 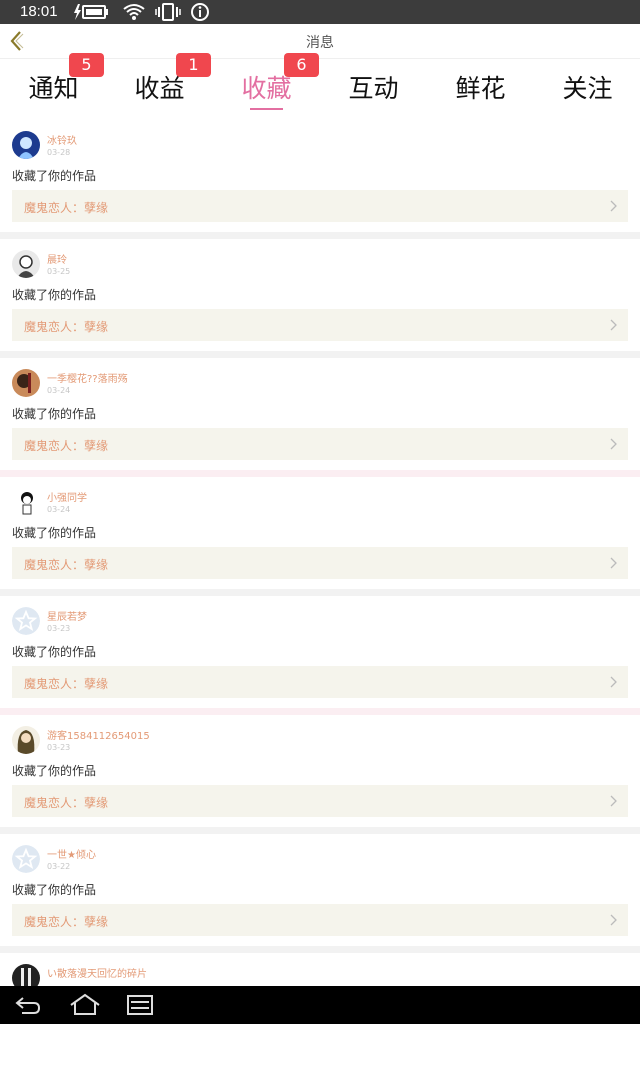 What do you see at coordinates (59, 271) in the screenshot?
I see `message-date: 03-25` at bounding box center [59, 271].